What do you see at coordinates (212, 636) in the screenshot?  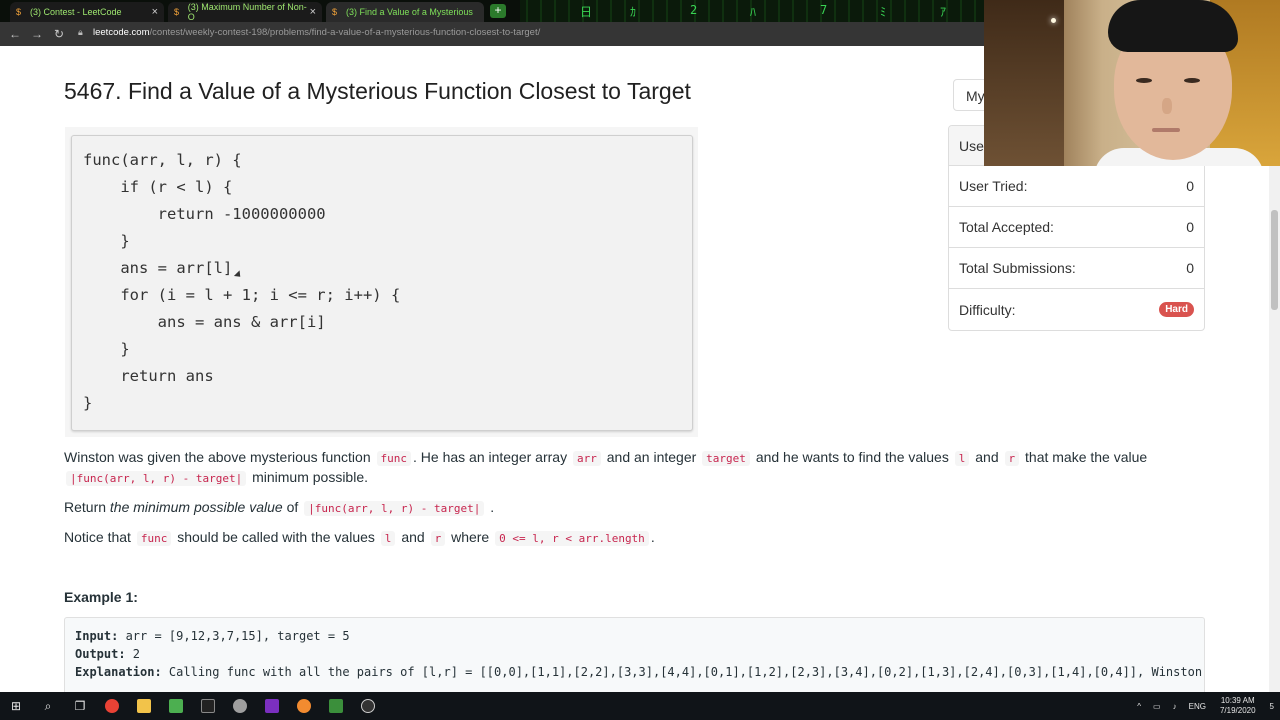 I see `example-input: Input: arr = [9,12,3,7,15], target = 5` at bounding box center [212, 636].